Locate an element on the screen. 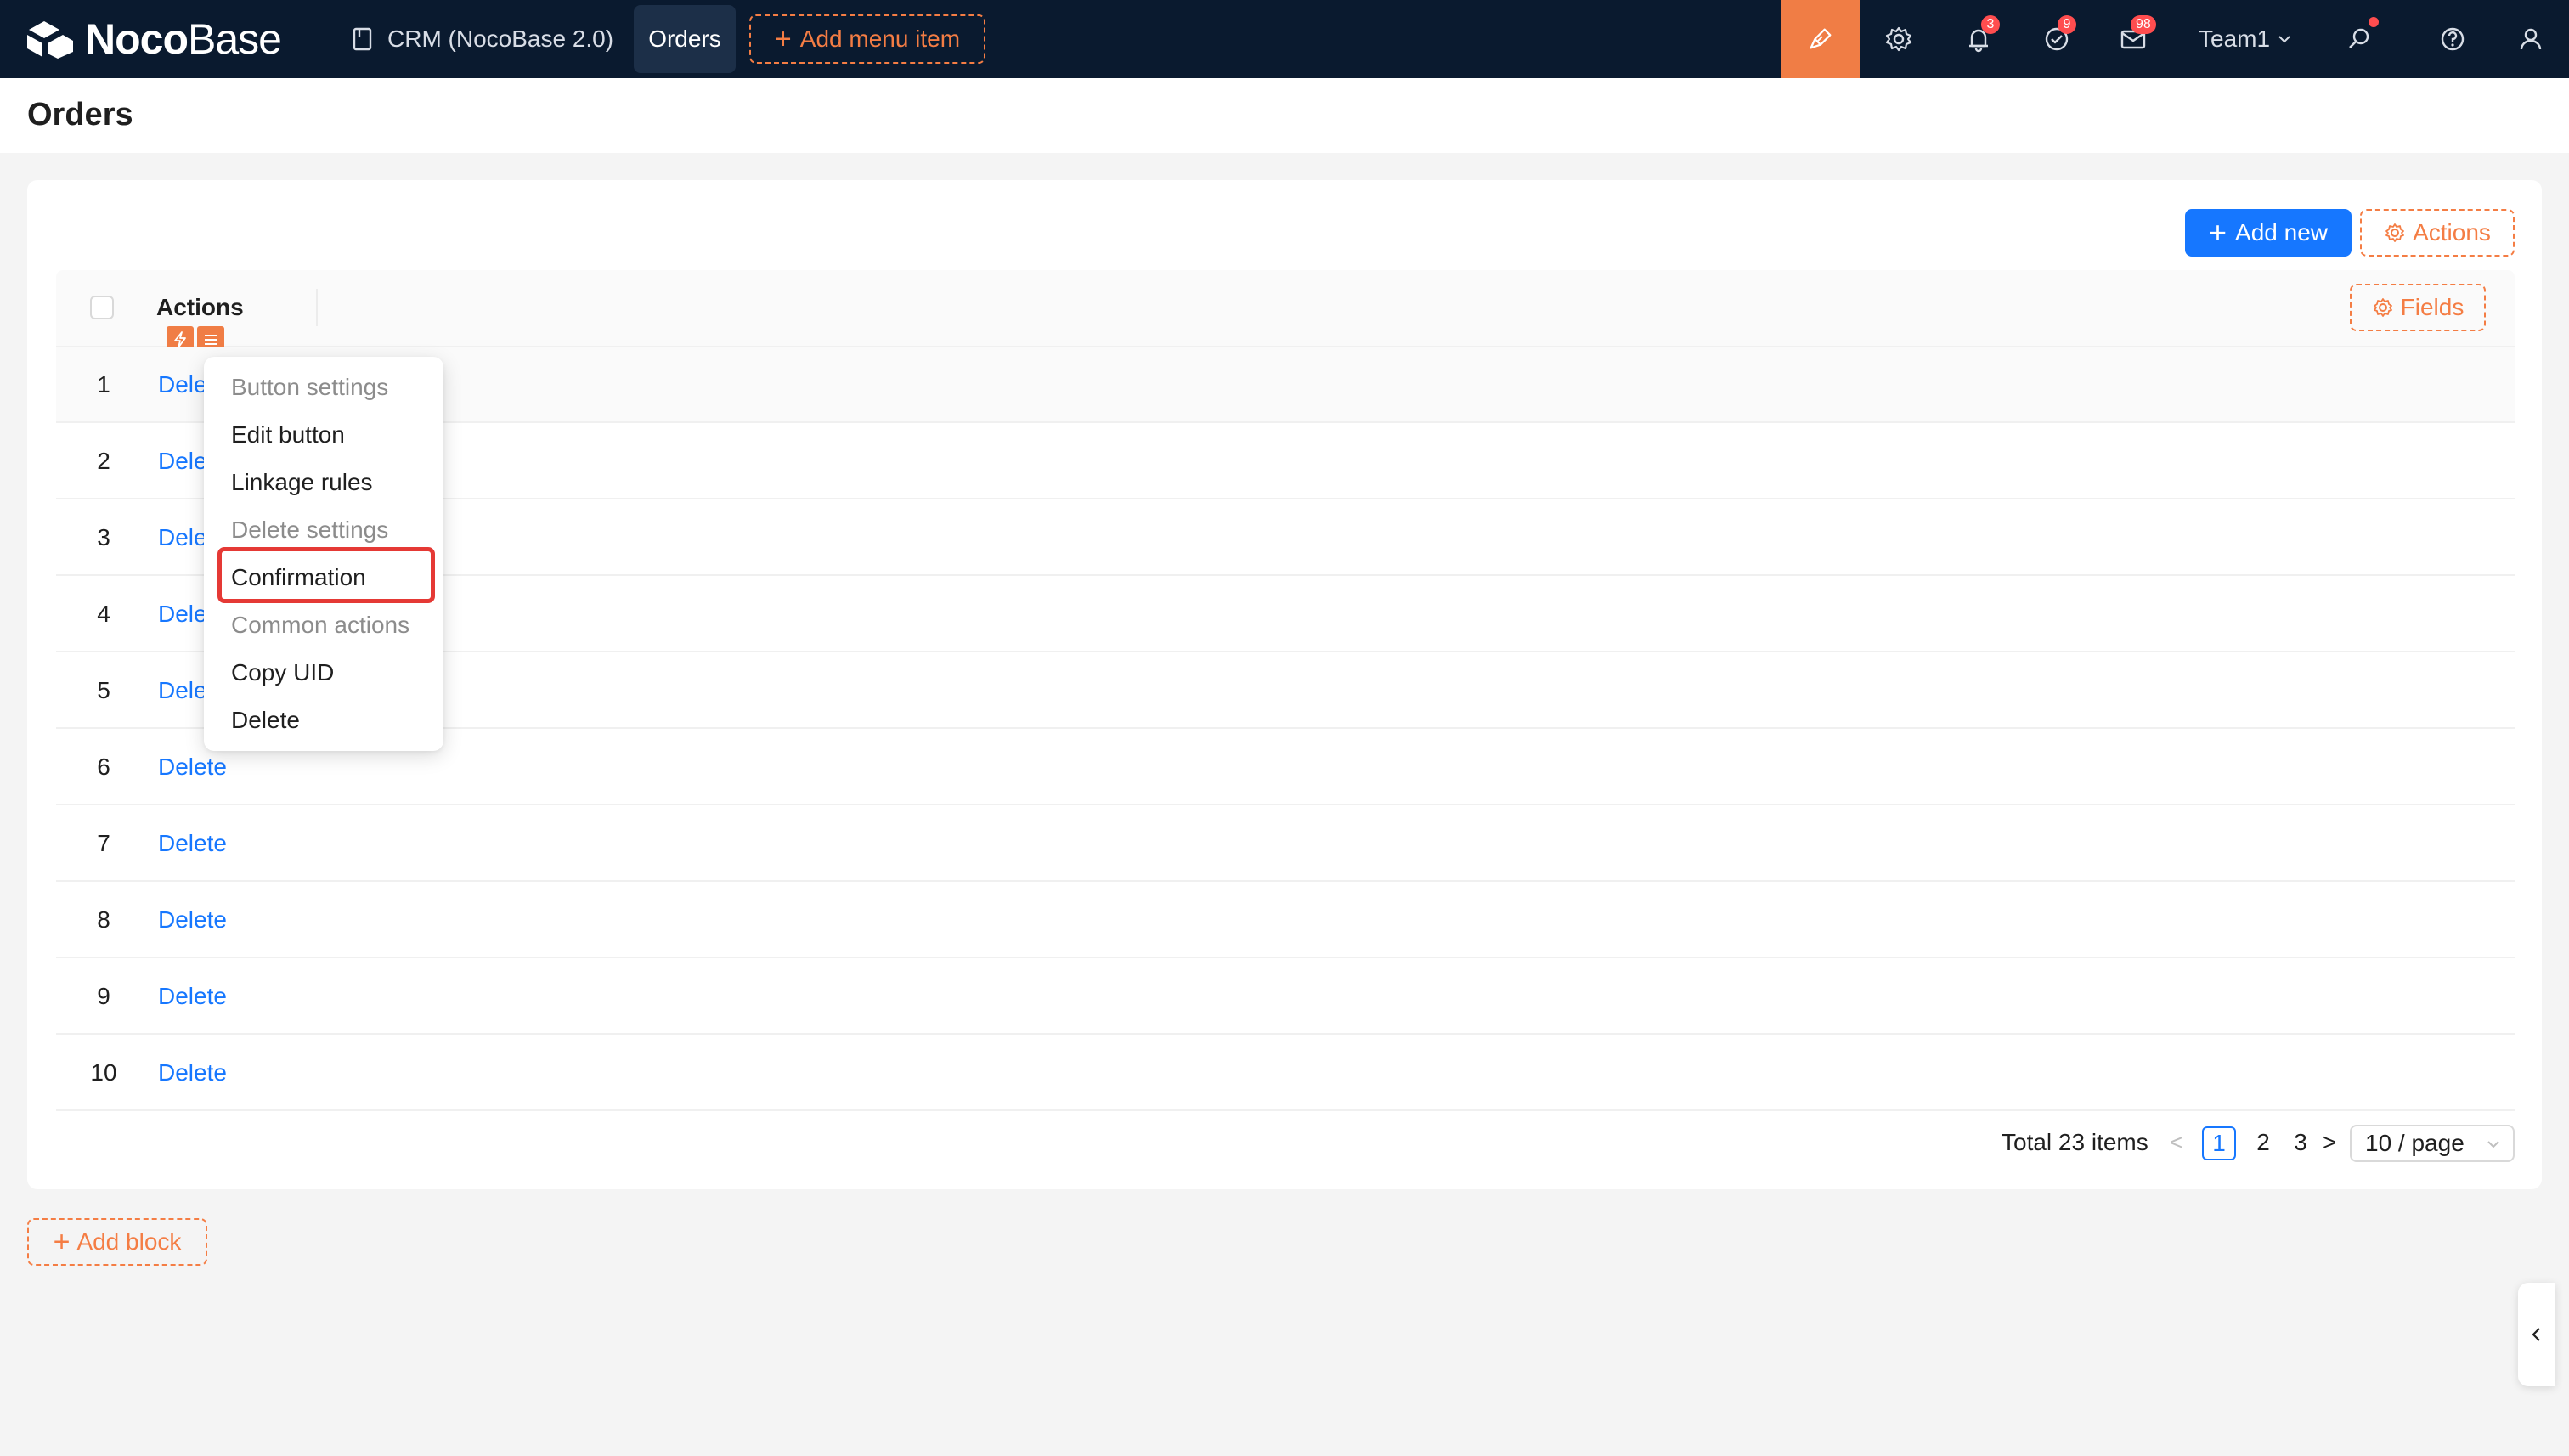 The height and width of the screenshot is (1456, 2569). document-icon is located at coordinates (363, 39).